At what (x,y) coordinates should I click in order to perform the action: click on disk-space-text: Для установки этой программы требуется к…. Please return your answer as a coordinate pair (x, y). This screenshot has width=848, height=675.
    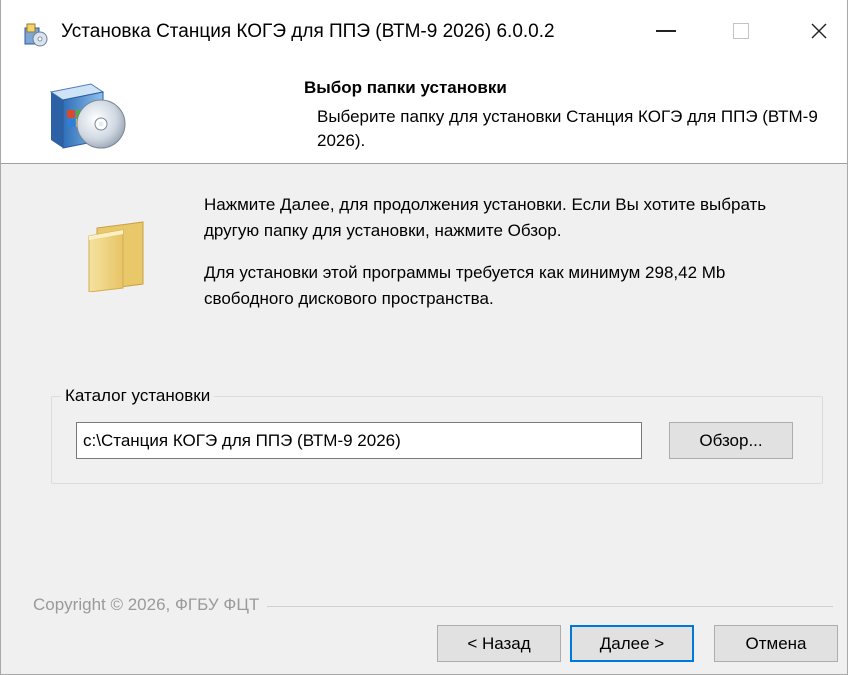
    Looking at the image, I should click on (465, 285).